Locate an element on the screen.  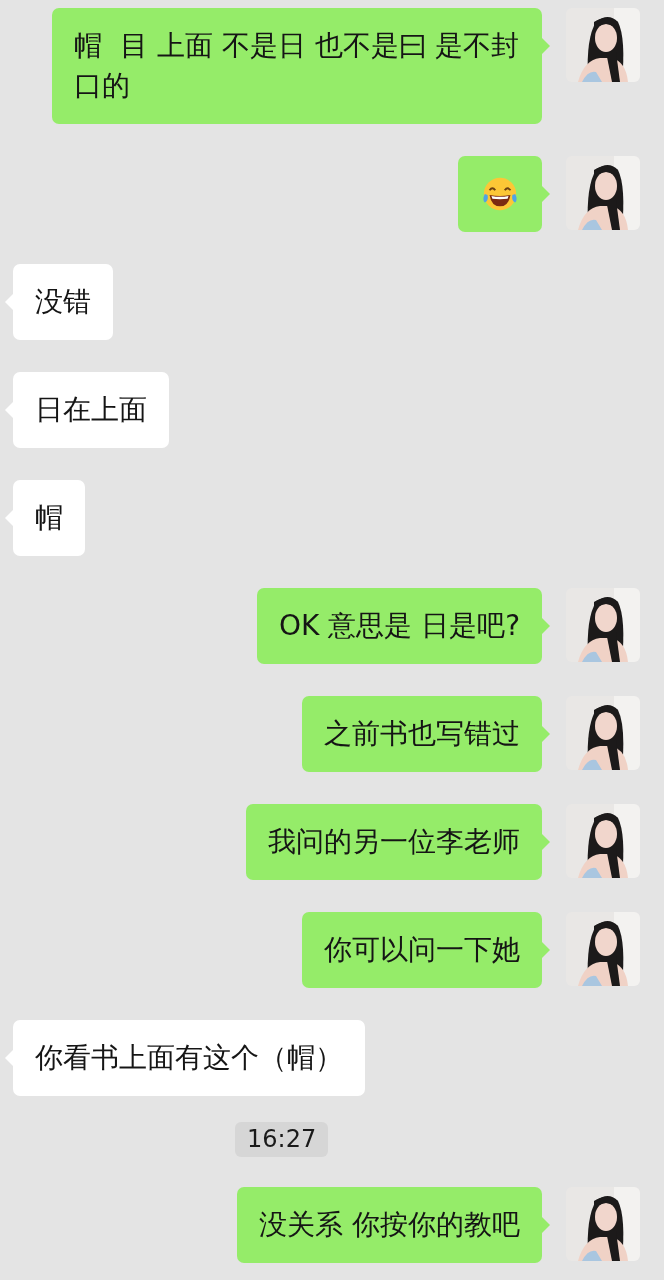
timestamp: 16:27 is located at coordinates (282, 1139).